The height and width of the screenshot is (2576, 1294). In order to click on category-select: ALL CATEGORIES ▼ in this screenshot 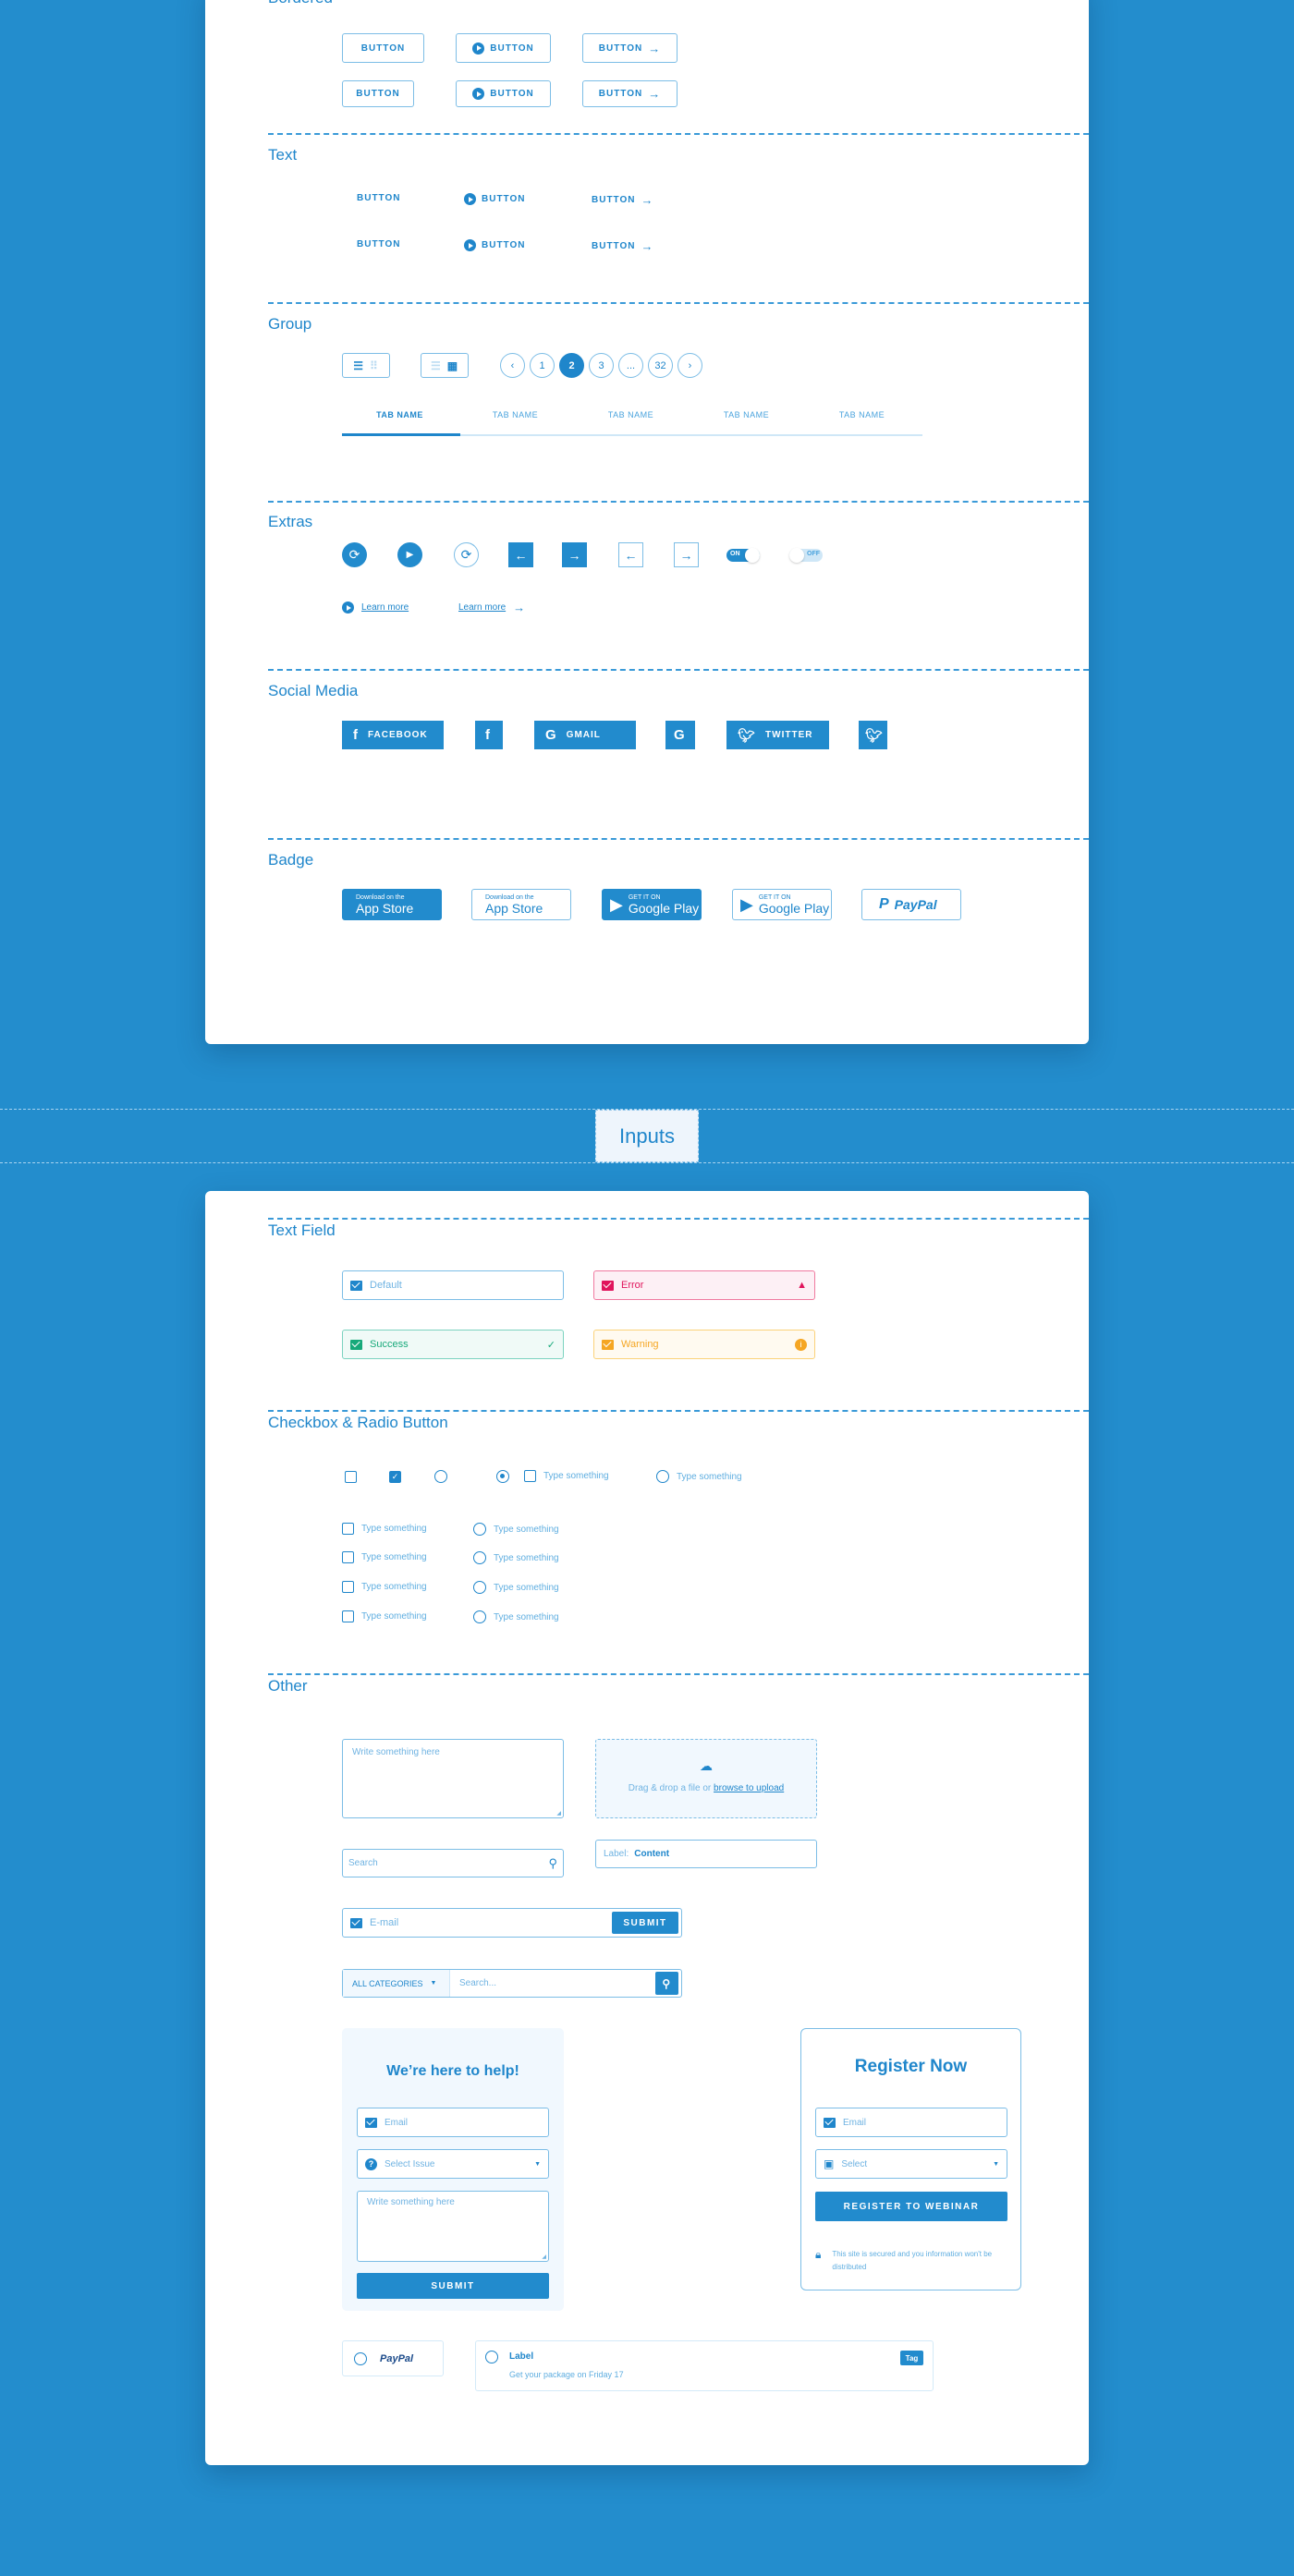, I will do `click(396, 1983)`.